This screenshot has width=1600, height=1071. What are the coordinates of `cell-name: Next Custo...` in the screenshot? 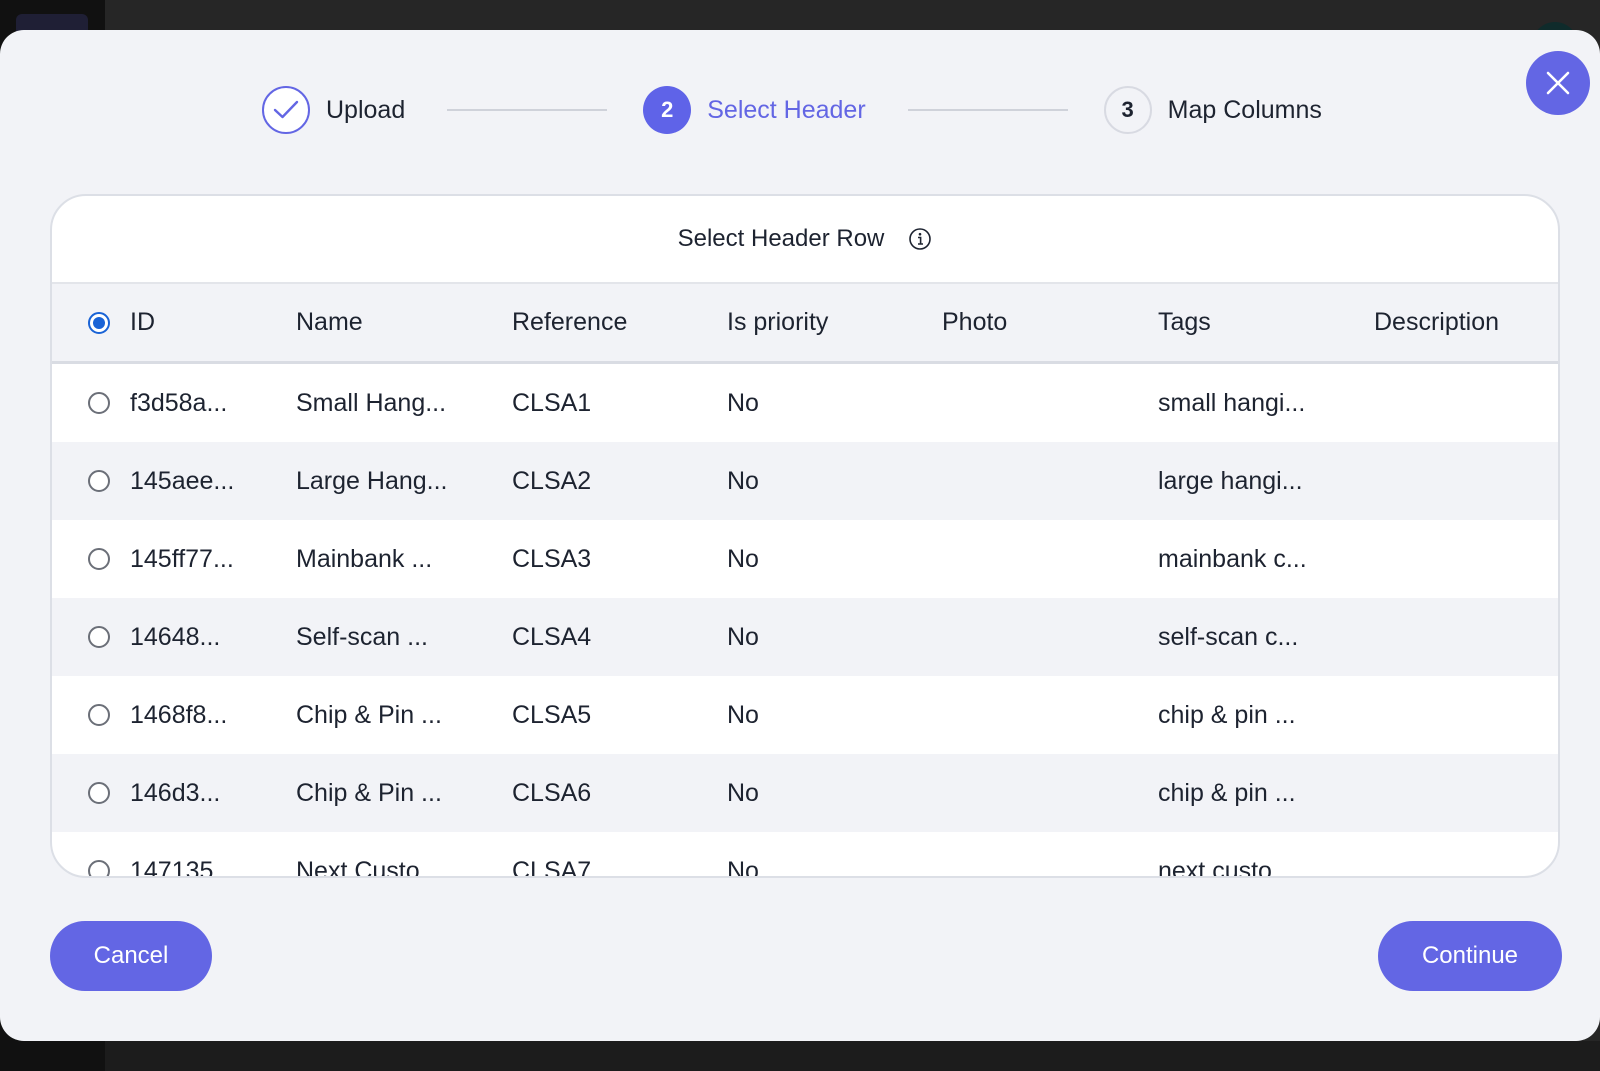 It's located at (368, 867).